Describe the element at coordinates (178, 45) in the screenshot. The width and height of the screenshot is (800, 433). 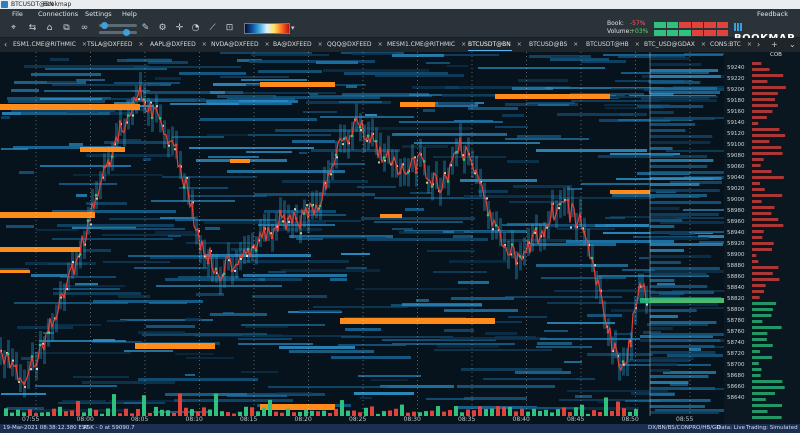
I see `tab-aapl: AAPL@DXFEED ×` at that location.